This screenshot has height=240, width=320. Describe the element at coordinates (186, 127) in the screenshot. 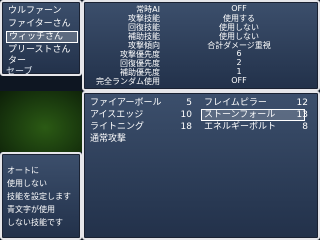

I see `skill-cost: 18` at that location.